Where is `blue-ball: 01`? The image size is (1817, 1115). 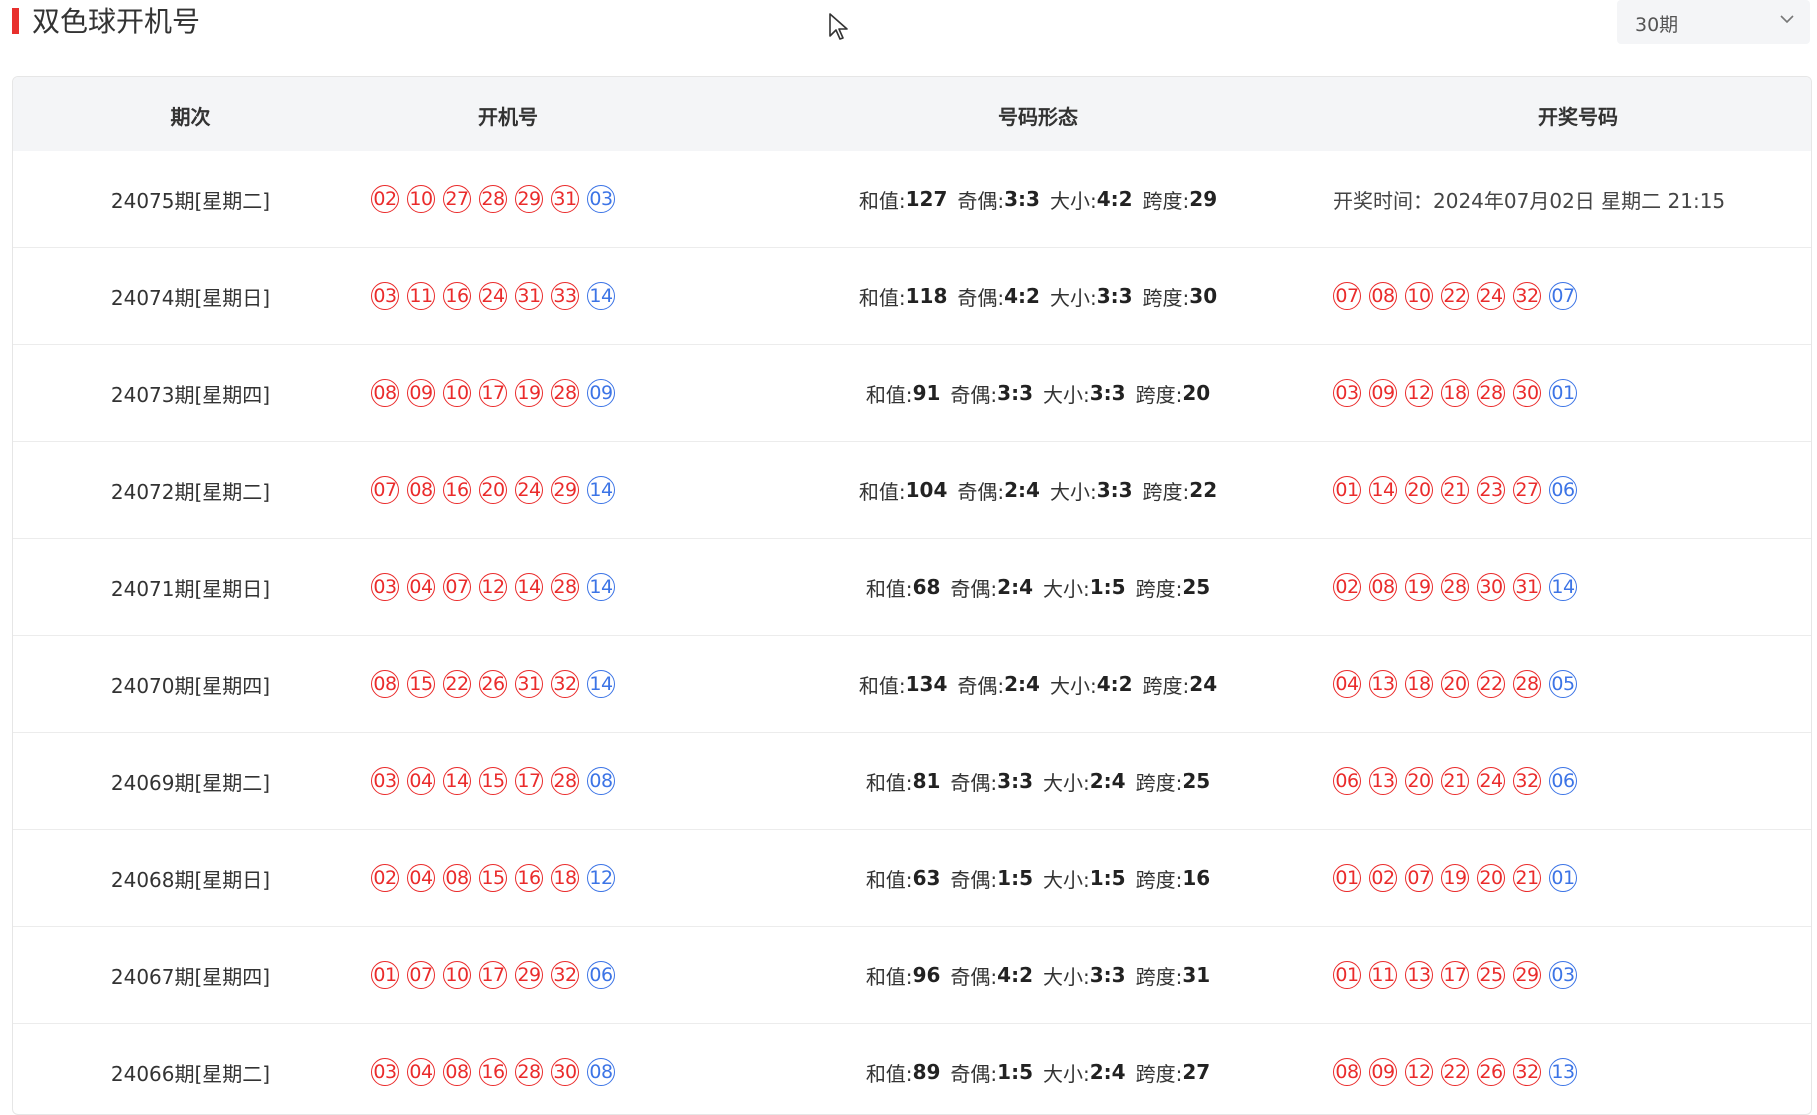
blue-ball: 01 is located at coordinates (1563, 393).